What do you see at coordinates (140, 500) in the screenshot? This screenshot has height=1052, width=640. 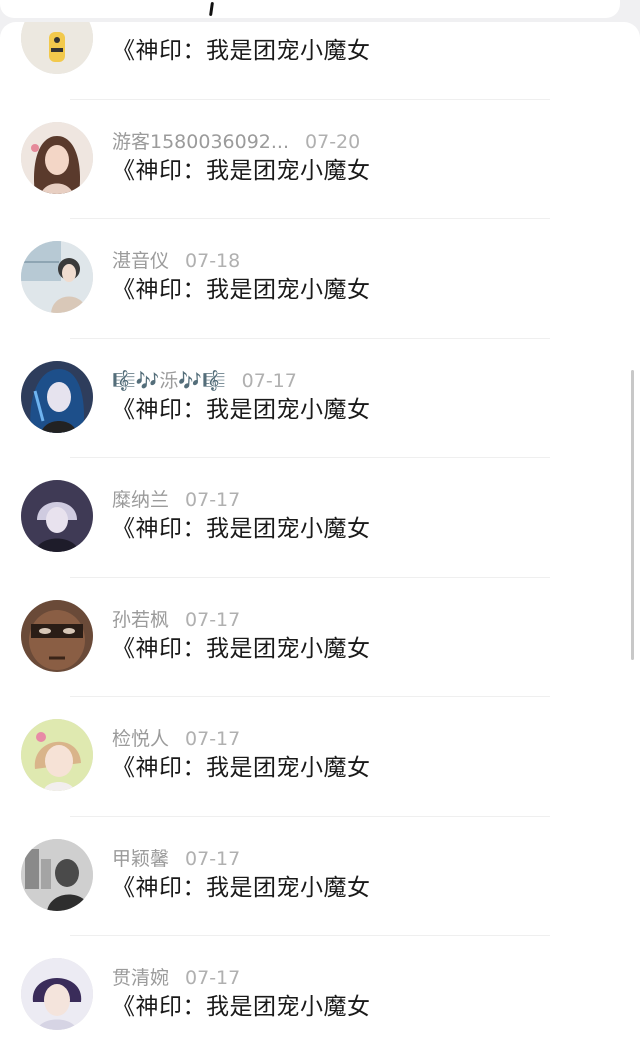 I see `username: 糜纳兰` at bounding box center [140, 500].